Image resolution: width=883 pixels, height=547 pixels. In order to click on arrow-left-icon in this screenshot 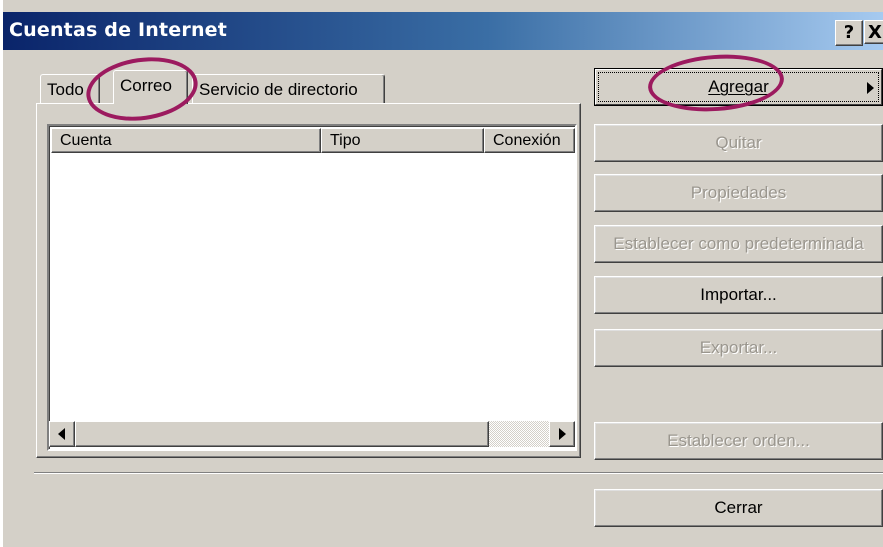, I will do `click(61, 434)`.